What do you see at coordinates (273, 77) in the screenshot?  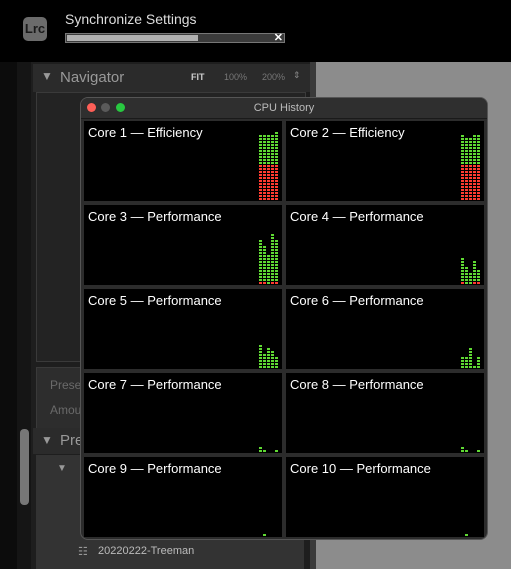 I see `zoom-200: 200%` at bounding box center [273, 77].